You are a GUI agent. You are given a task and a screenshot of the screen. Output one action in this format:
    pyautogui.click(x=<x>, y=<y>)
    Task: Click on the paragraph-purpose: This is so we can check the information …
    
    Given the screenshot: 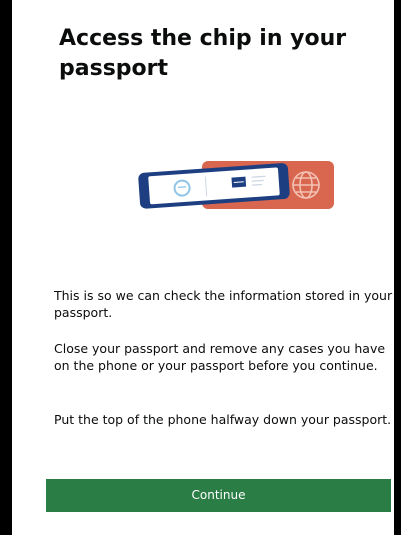 What is the action you would take?
    pyautogui.click(x=223, y=304)
    